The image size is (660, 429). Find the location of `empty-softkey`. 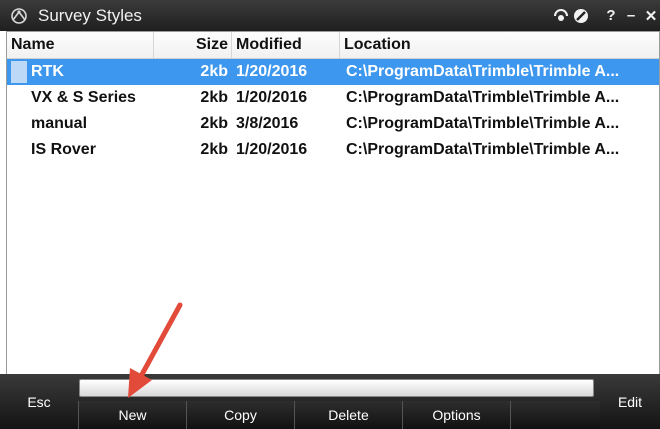

empty-softkey is located at coordinates (555, 415).